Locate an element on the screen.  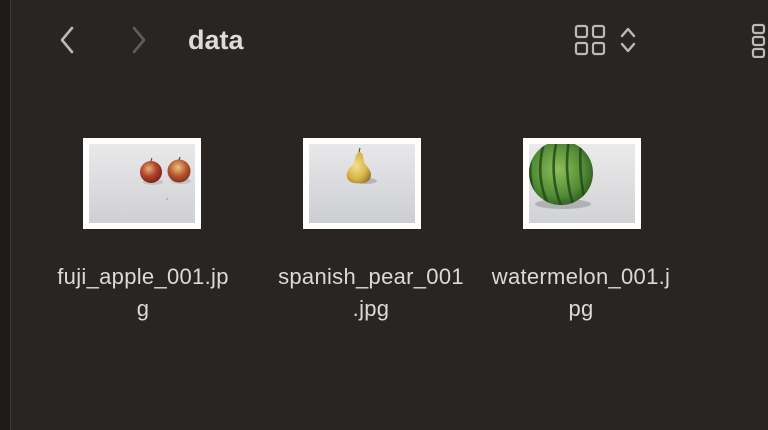
chevron-right-icon is located at coordinates (139, 40).